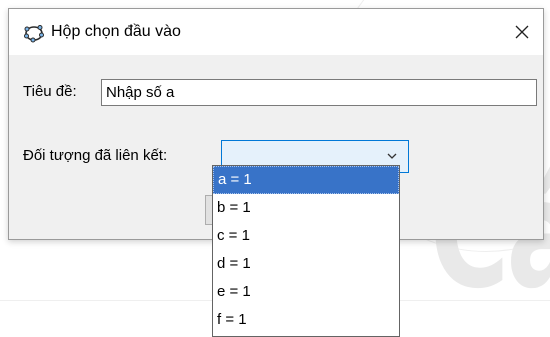 Image resolution: width=550 pixels, height=337 pixels. Describe the element at coordinates (306, 292) in the screenshot. I see `dropdown-option-e: e = 1` at that location.